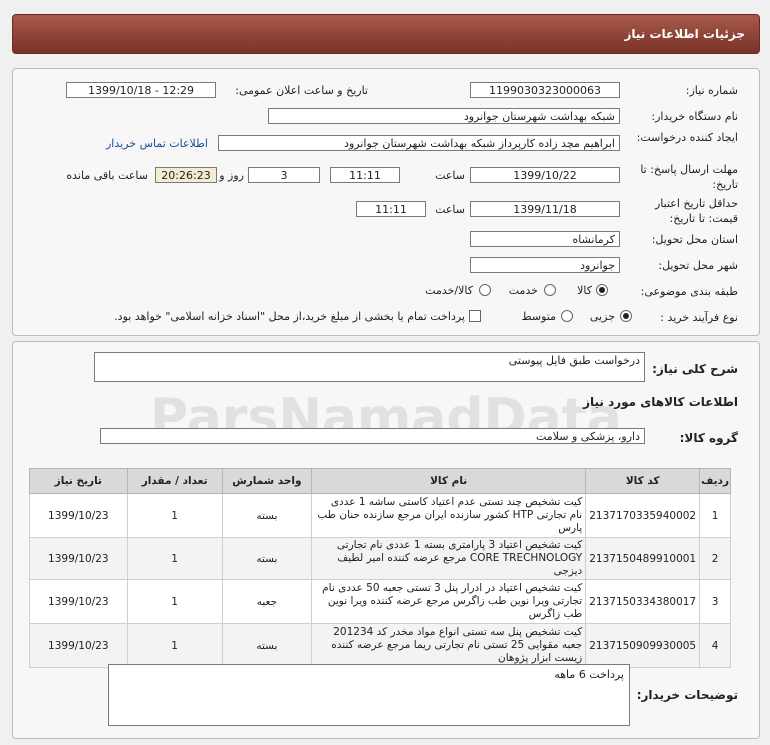 The height and width of the screenshot is (745, 770). What do you see at coordinates (715, 601) in the screenshot?
I see `cell-row: 3` at bounding box center [715, 601].